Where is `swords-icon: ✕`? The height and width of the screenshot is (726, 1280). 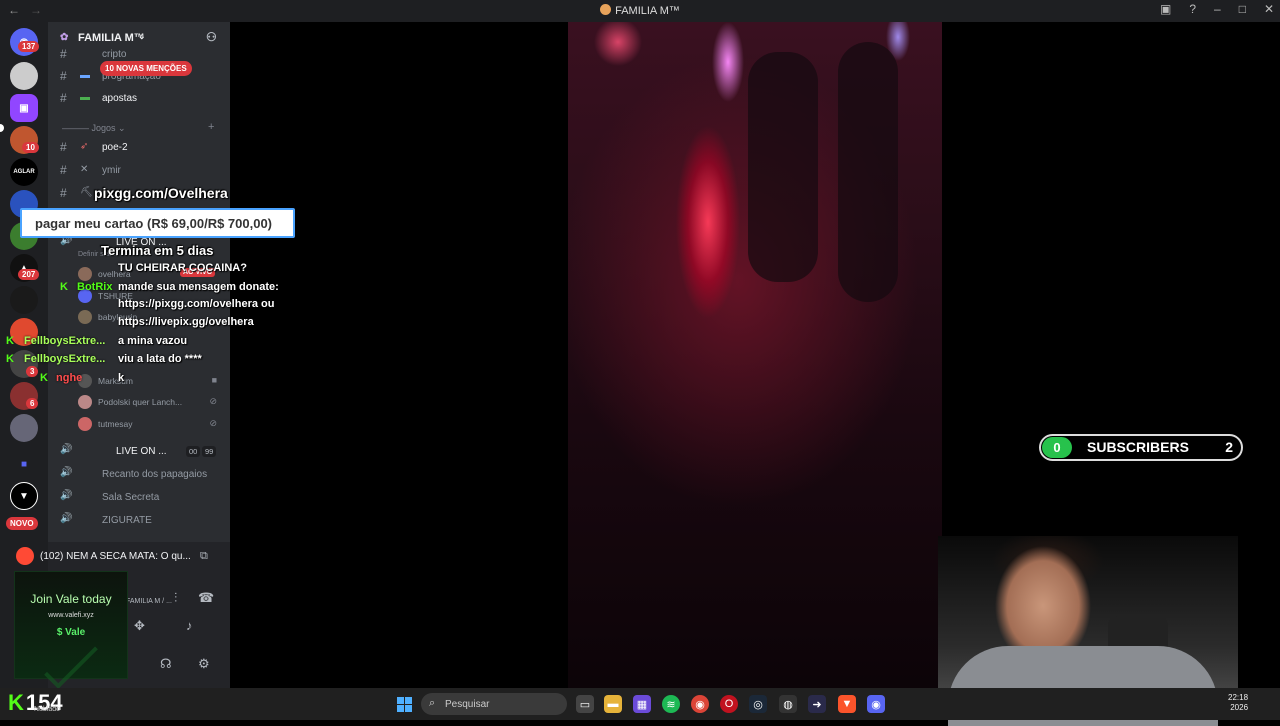 swords-icon: ✕ is located at coordinates (84, 169).